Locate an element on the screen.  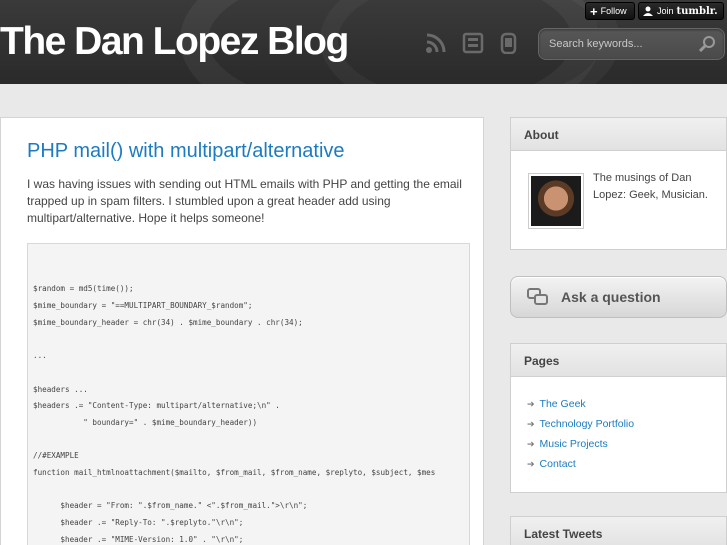
follow-label: Follow is located at coordinates (613, 11).